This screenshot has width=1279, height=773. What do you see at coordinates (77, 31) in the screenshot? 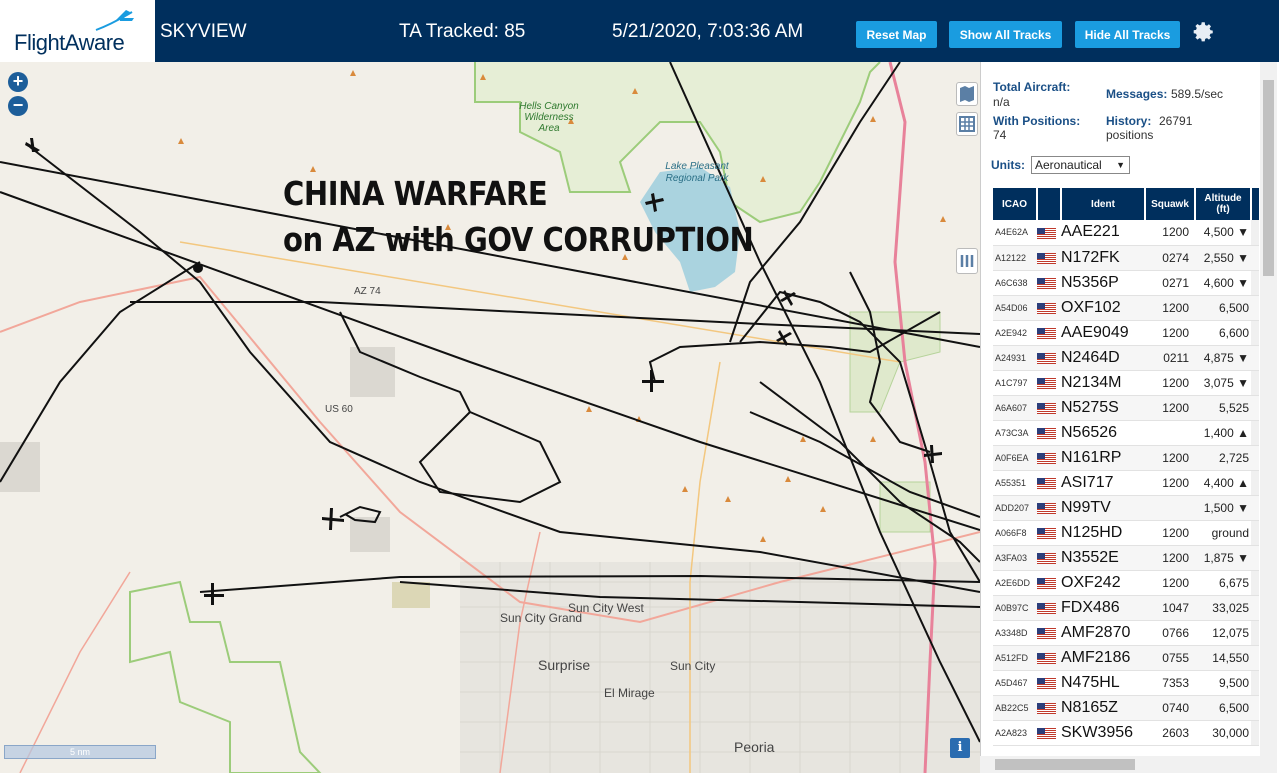
I see `flightaware-logo: FlightAware` at bounding box center [77, 31].